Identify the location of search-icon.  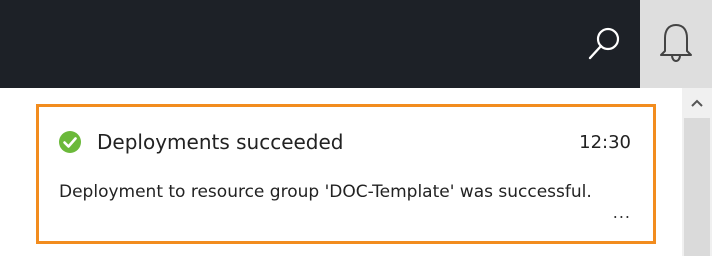
(604, 43).